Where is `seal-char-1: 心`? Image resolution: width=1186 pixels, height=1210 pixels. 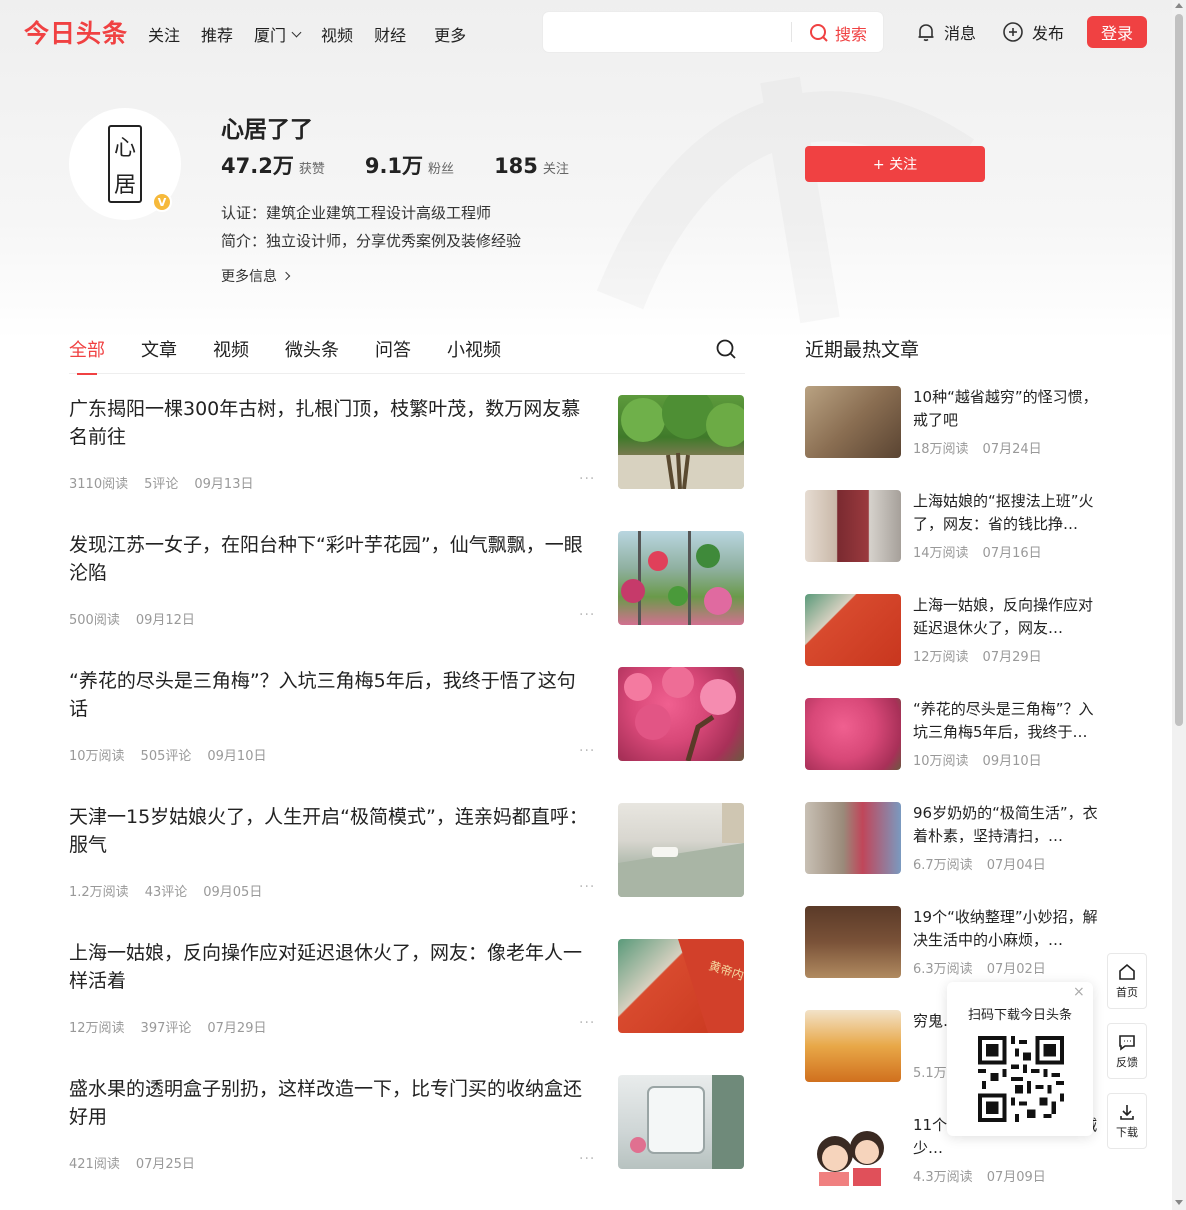 seal-char-1: 心 is located at coordinates (124, 148).